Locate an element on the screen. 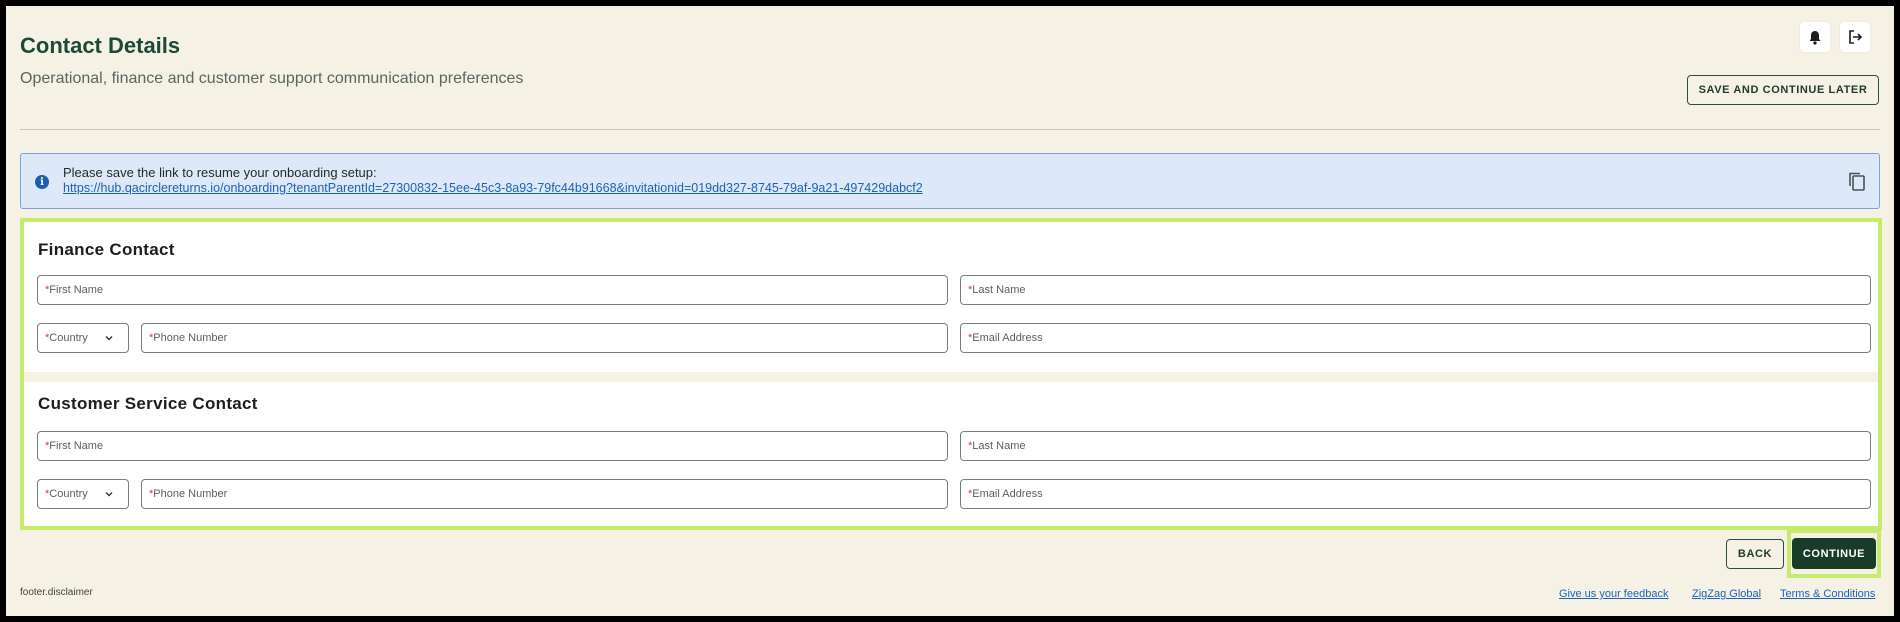 Image resolution: width=1900 pixels, height=622 pixels. footer-disclaimer: footer.disclaimer is located at coordinates (56, 592).